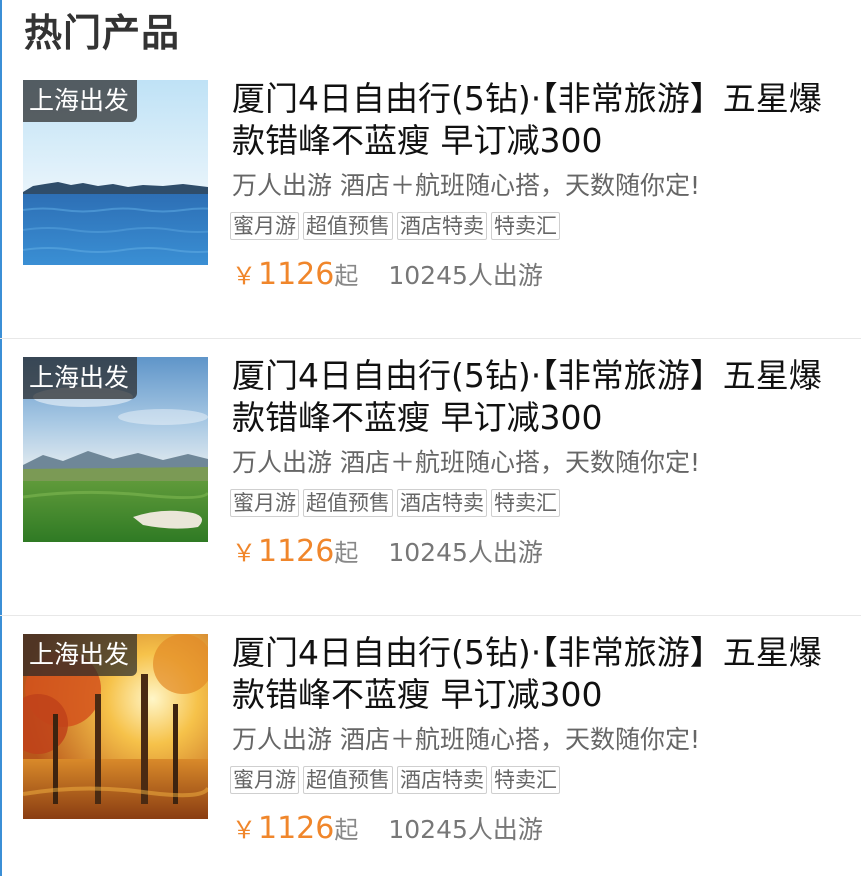 This screenshot has width=861, height=876. Describe the element at coordinates (102, 33) in the screenshot. I see `section-title: 热门产品` at that location.